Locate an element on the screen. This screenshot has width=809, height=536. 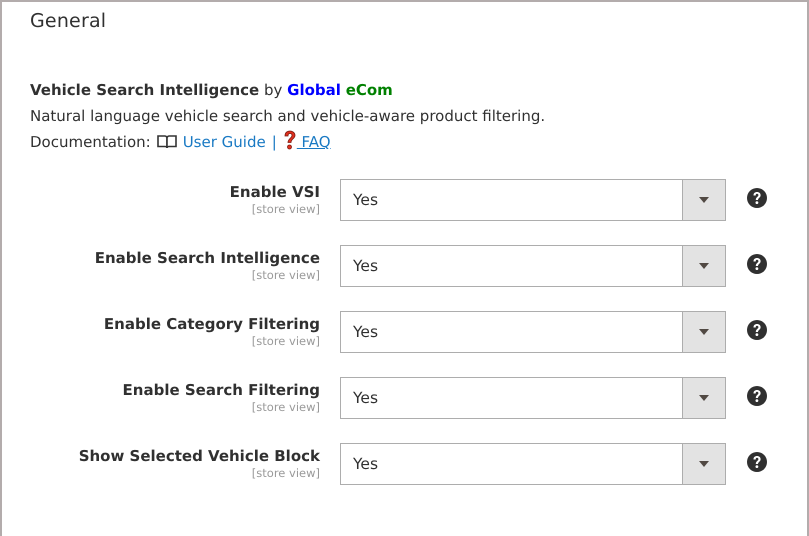
user-guide-link: User Guide is located at coordinates (224, 142).